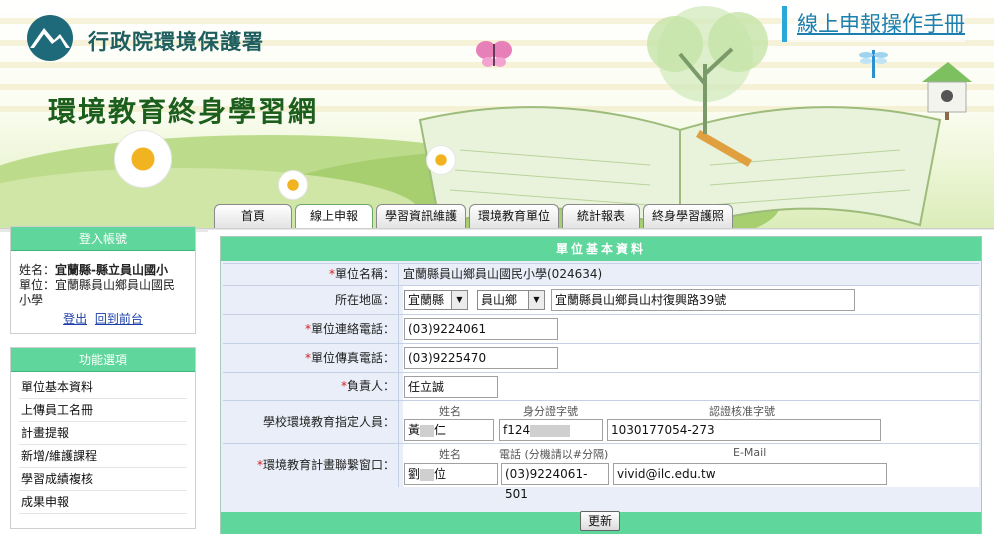 This screenshot has width=994, height=543. Describe the element at coordinates (451, 474) in the screenshot. I see `contact-name-input: 劉位` at that location.